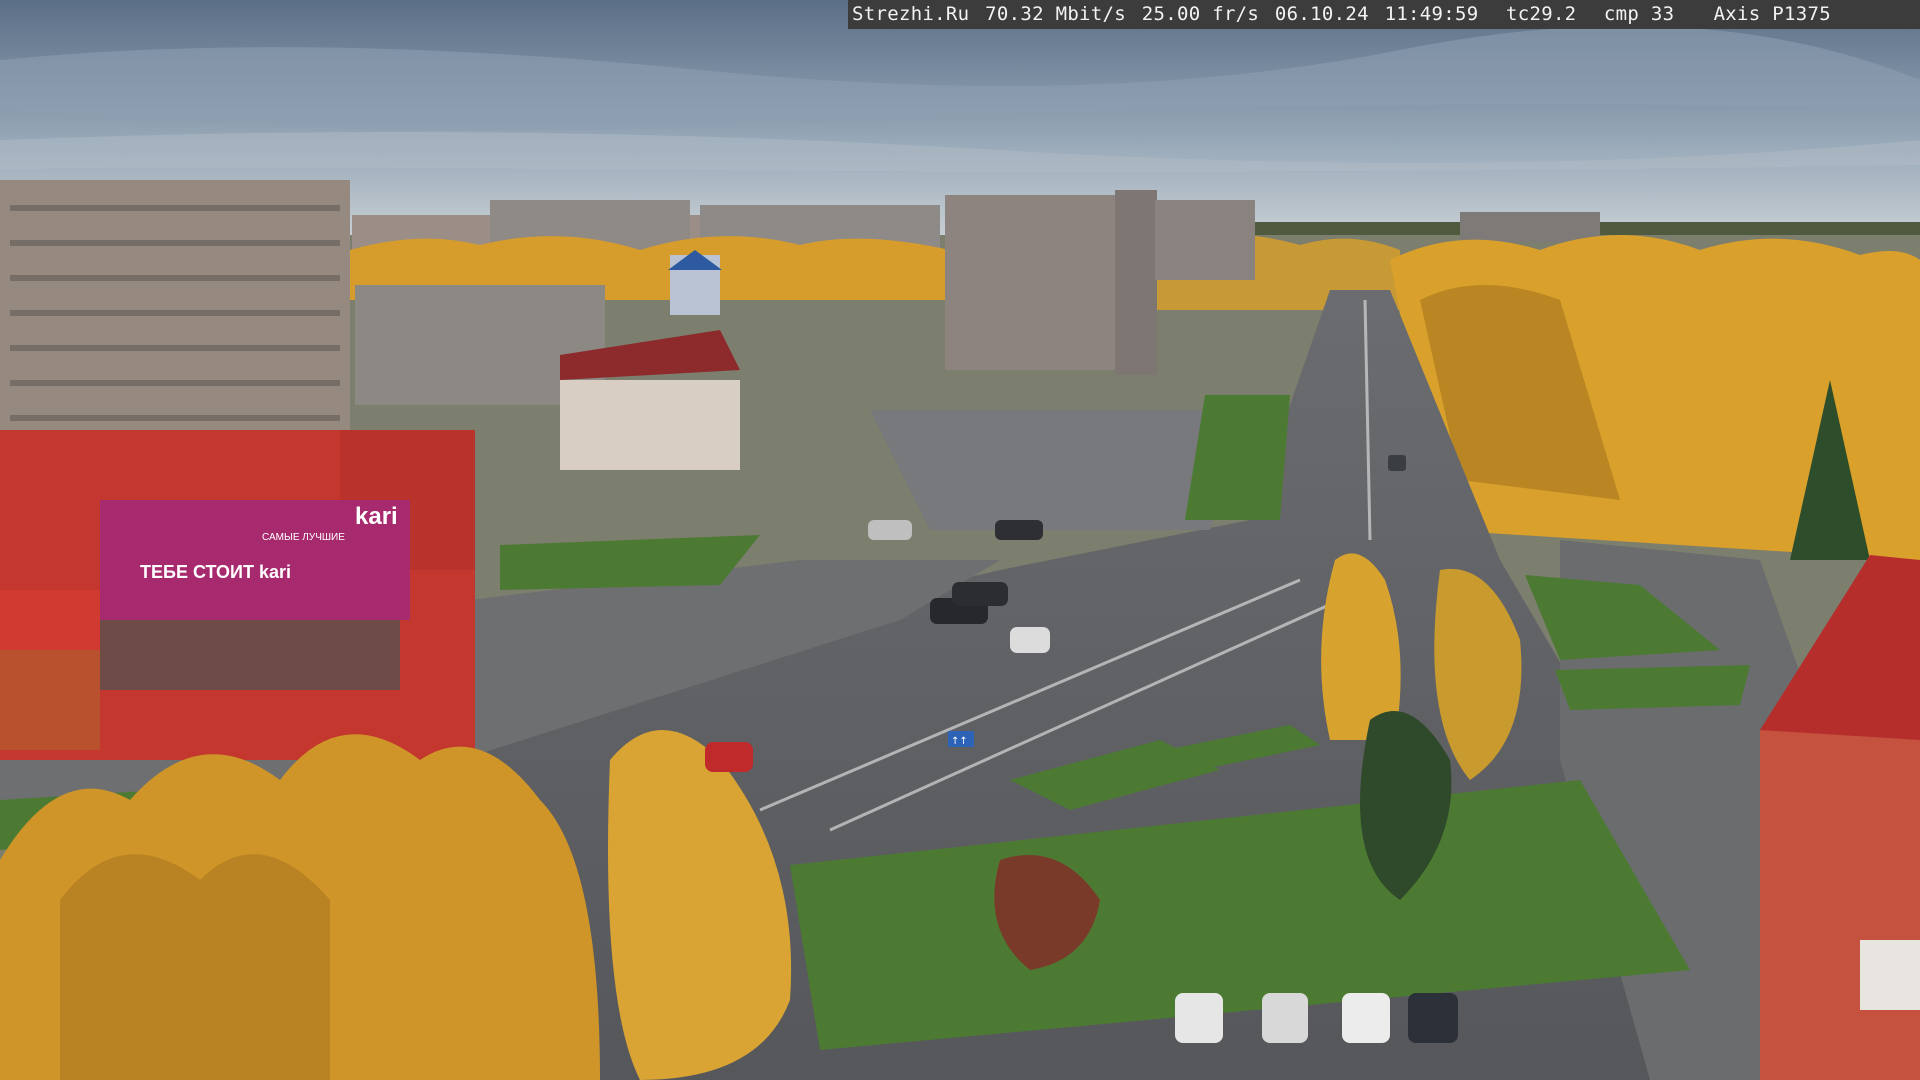 The height and width of the screenshot is (1080, 1920). I want to click on kari-store-building: kari ТЕБЕ СТОИТ kari САМЫЕ ЛУЧШИЕ, so click(237, 595).